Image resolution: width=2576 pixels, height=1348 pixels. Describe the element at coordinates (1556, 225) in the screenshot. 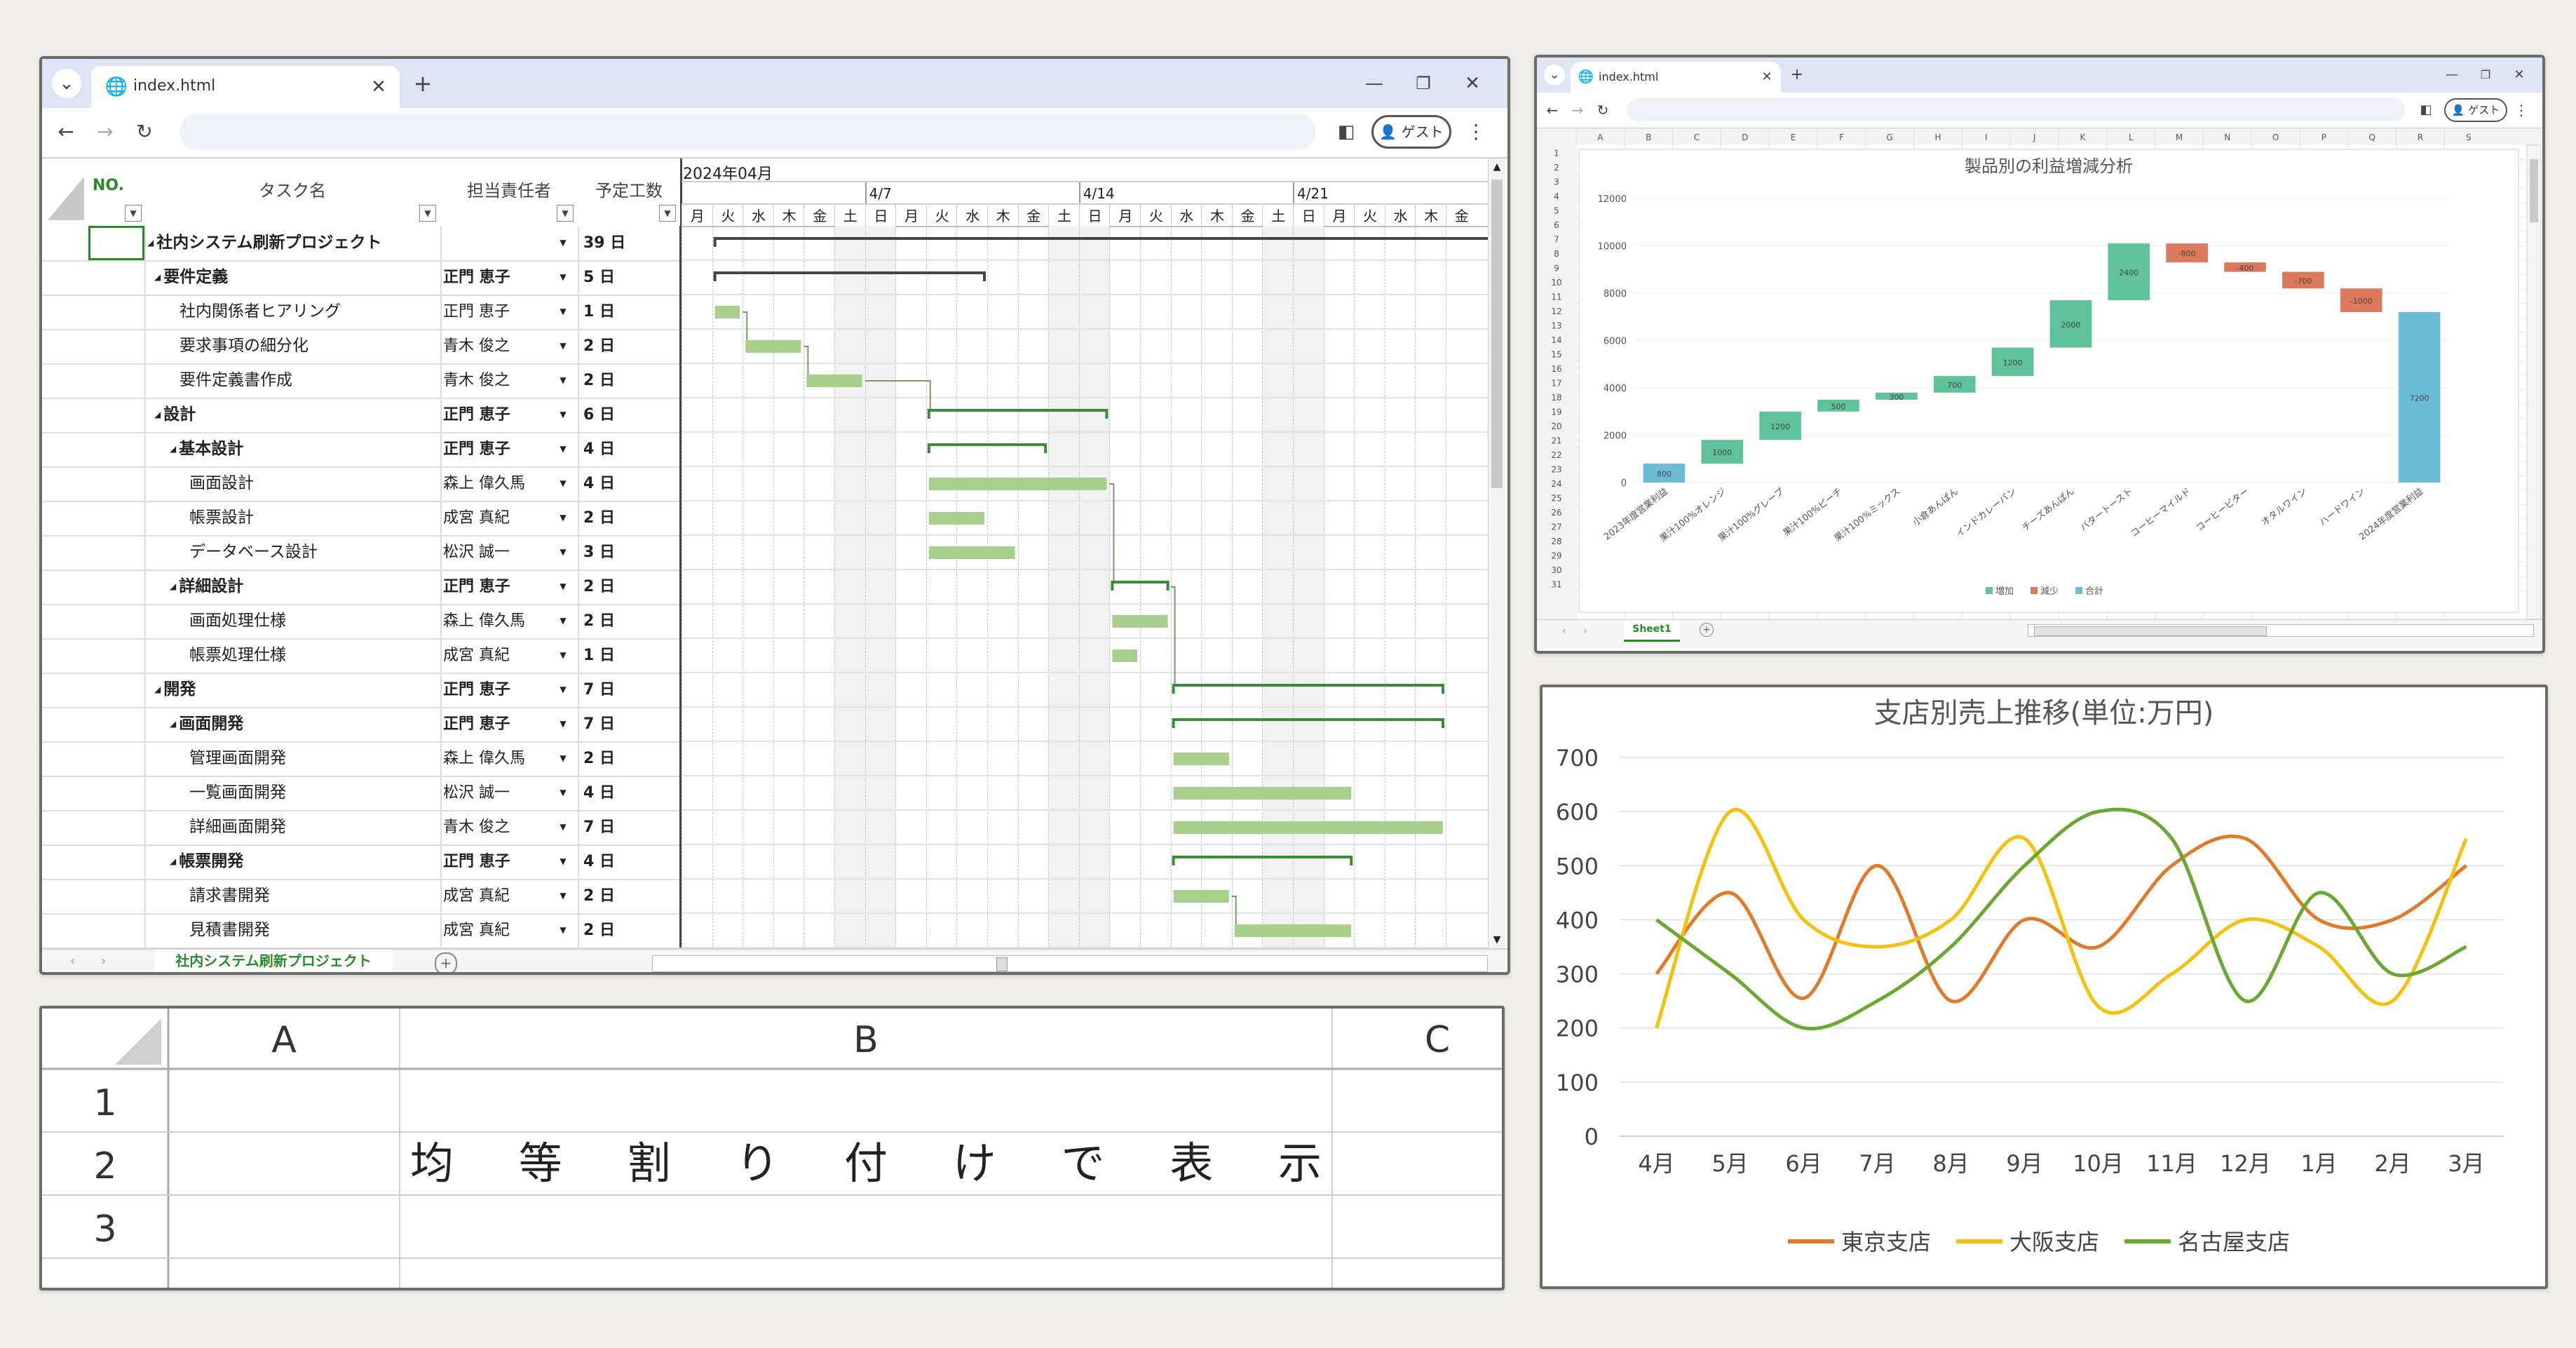

I see `row-number: 6` at that location.